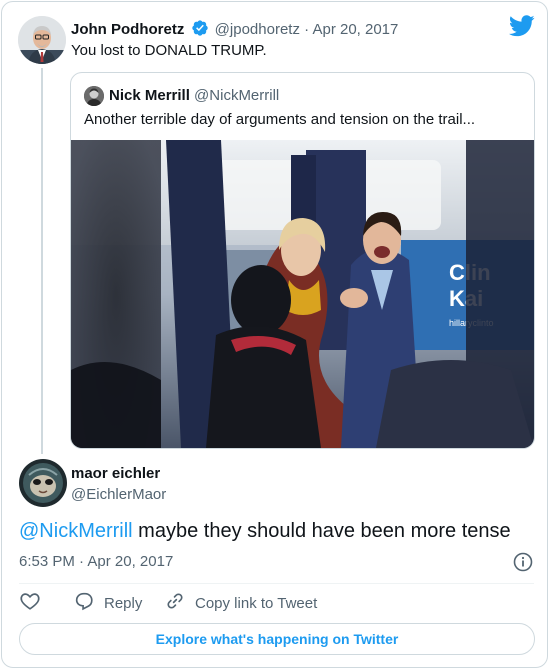  What do you see at coordinates (521, 26) in the screenshot?
I see `twitter-bird-icon` at bounding box center [521, 26].